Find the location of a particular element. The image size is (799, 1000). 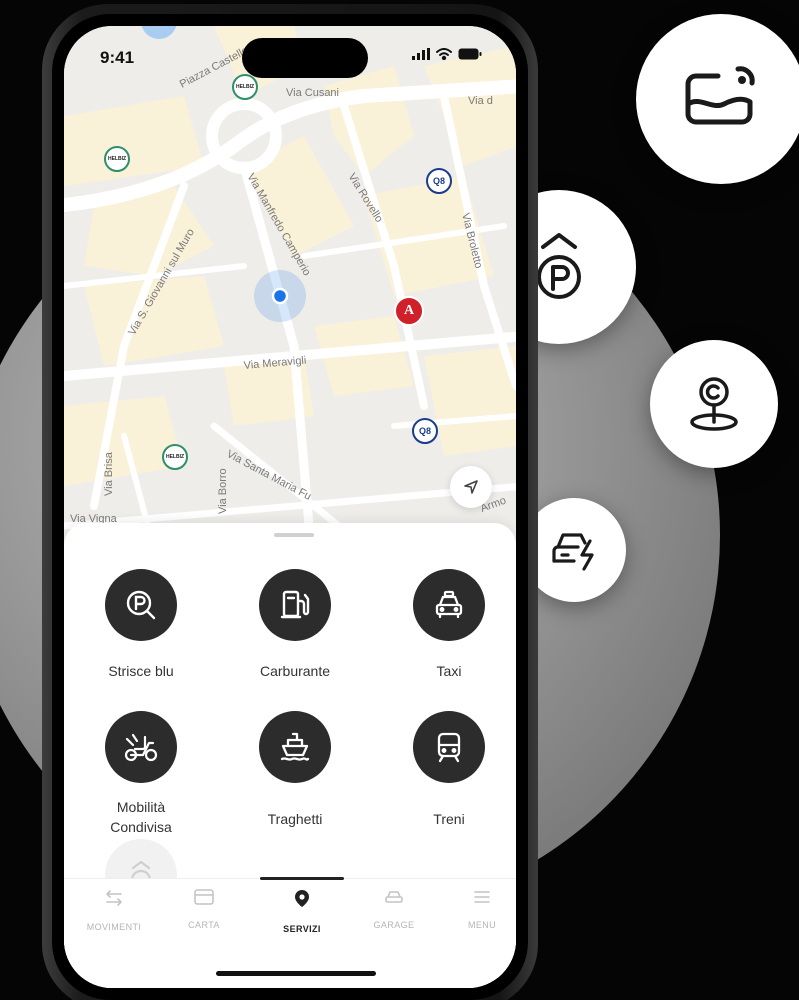

parking-search-icon is located at coordinates (141, 605).